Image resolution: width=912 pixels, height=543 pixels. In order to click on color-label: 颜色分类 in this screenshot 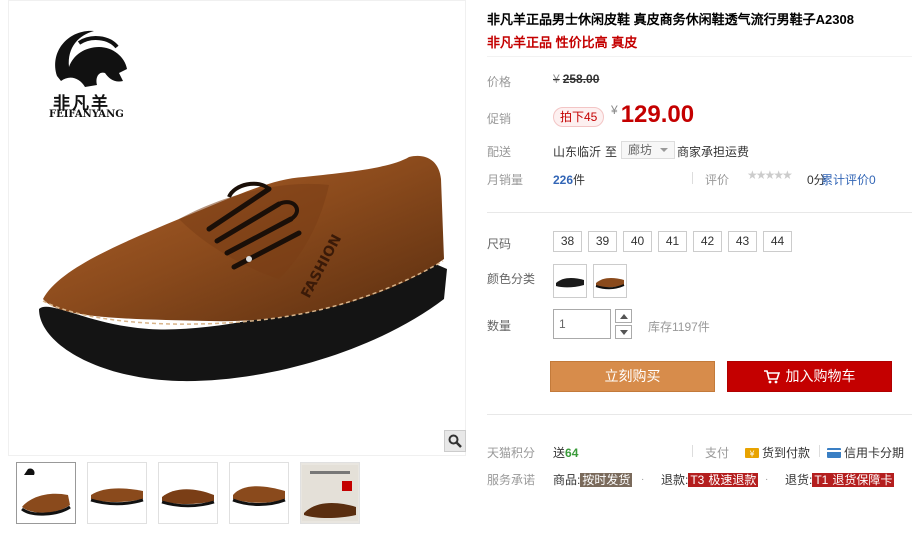, I will do `click(511, 279)`.